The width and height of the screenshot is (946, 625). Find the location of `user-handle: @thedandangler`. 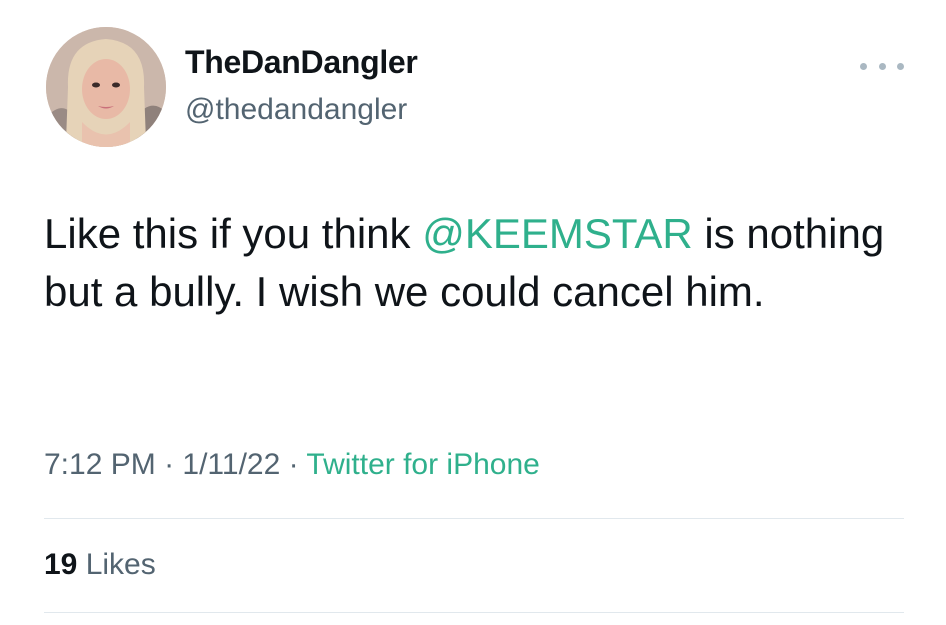

user-handle: @thedandangler is located at coordinates (296, 110).